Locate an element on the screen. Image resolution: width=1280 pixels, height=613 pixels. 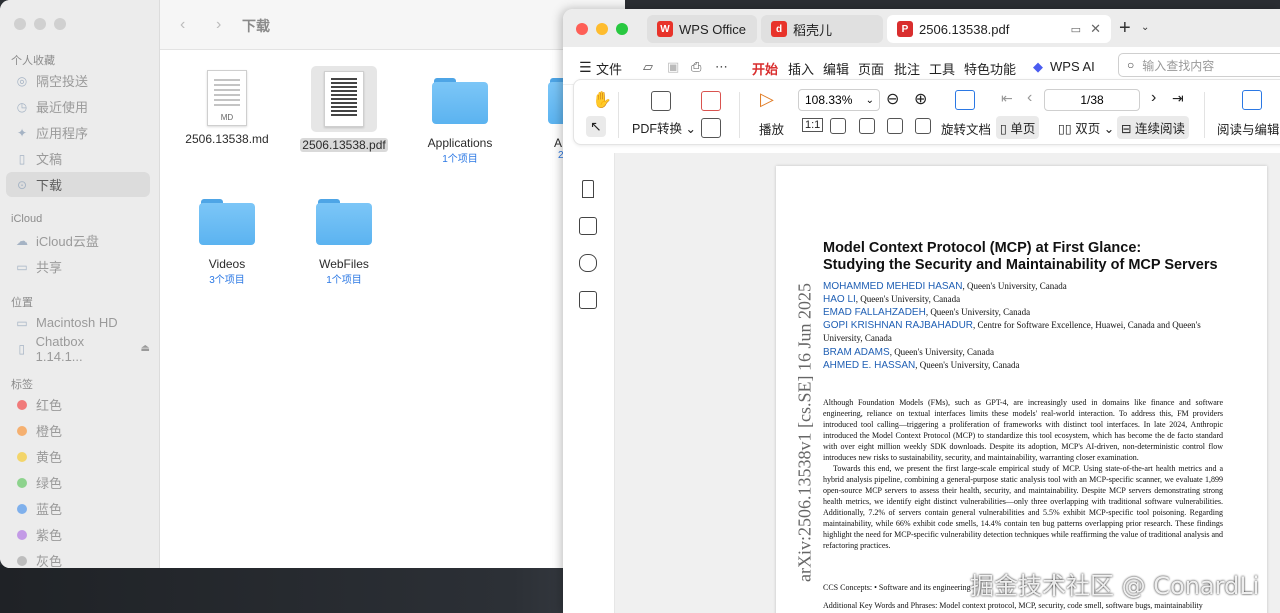
tag-green: 绿色 is located at coordinates (78, 482).